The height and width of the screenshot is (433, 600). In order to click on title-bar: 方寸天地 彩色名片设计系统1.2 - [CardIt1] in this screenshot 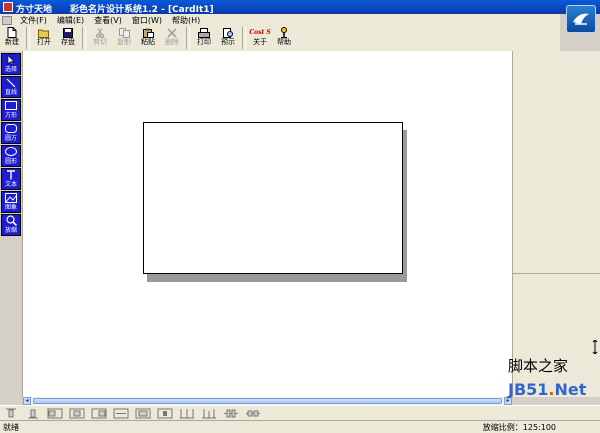, I will do `click(300, 7)`.